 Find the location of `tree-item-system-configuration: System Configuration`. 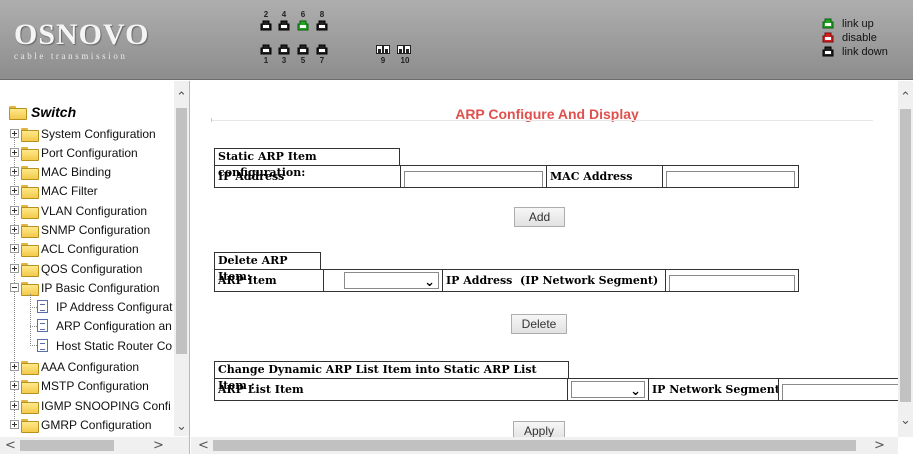

tree-item-system-configuration: System Configuration is located at coordinates (83, 133).